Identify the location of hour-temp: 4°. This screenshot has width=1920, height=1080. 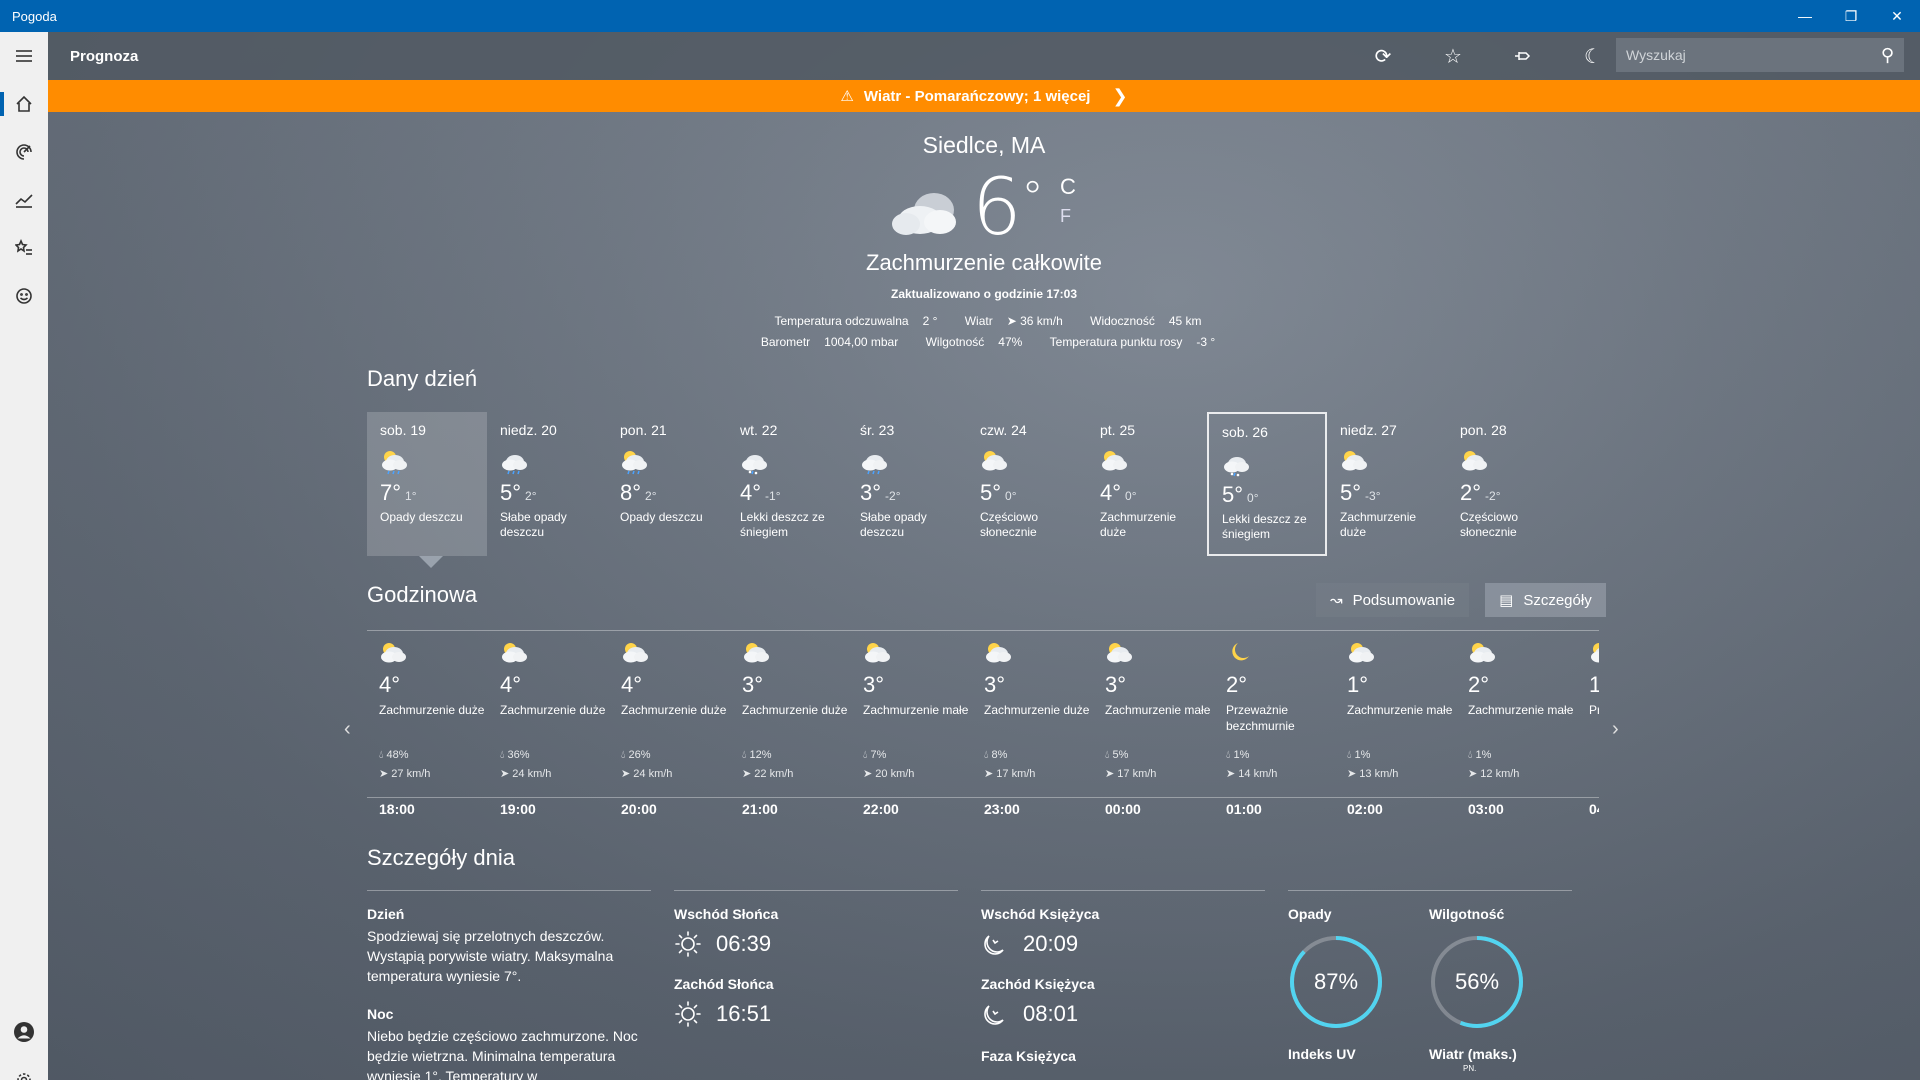
(390, 684).